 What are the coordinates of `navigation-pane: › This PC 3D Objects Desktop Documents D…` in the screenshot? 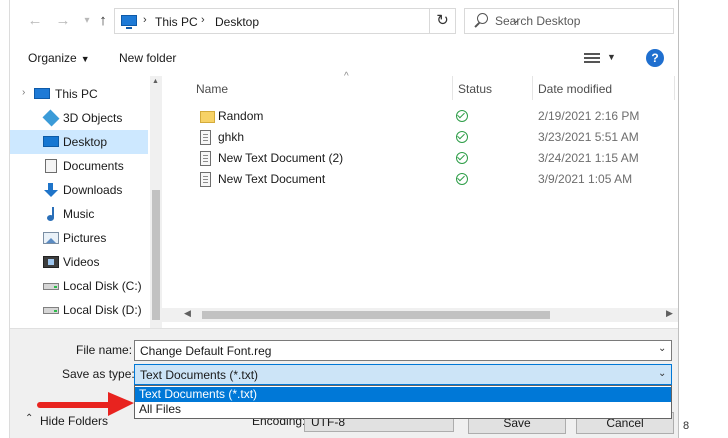 It's located at (86, 202).